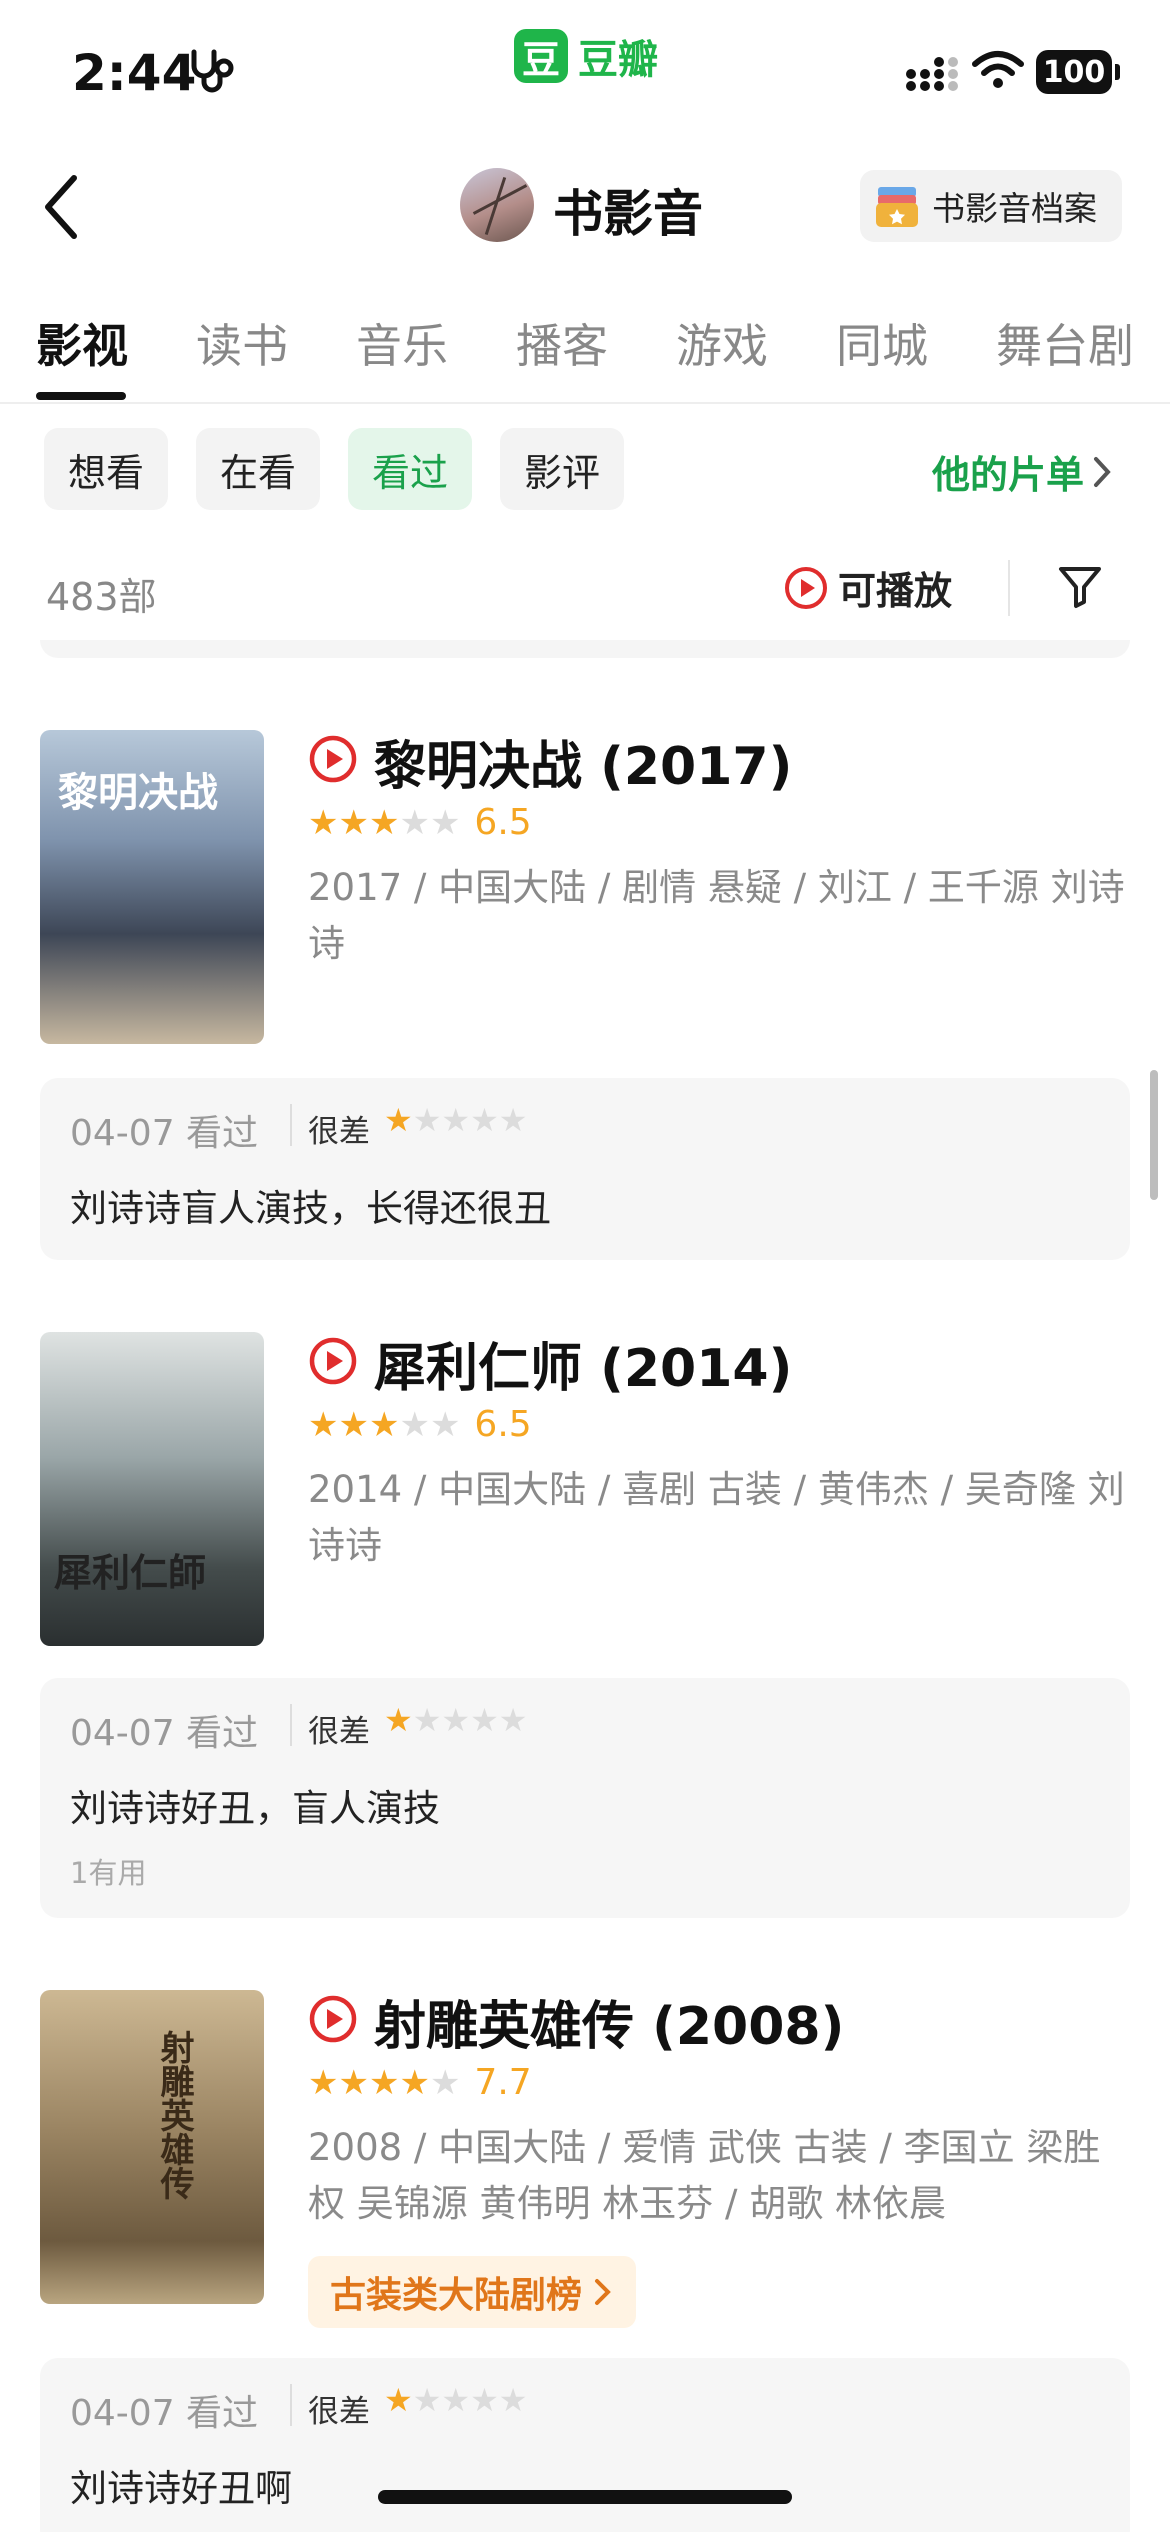 Image resolution: width=1170 pixels, height=2532 pixels. Describe the element at coordinates (420, 2082) in the screenshot. I see `movie-rating: ★ ★ ★ ★ ★ 7.7` at that location.